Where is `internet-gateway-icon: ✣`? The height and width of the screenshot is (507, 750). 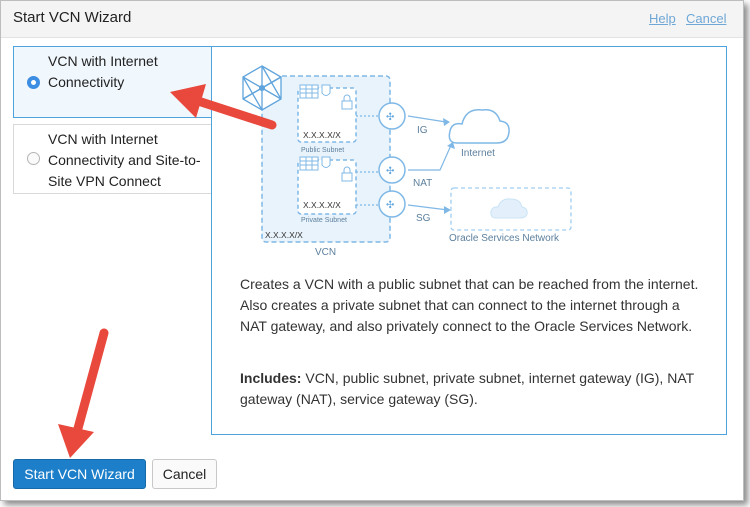
internet-gateway-icon: ✣ is located at coordinates (392, 116).